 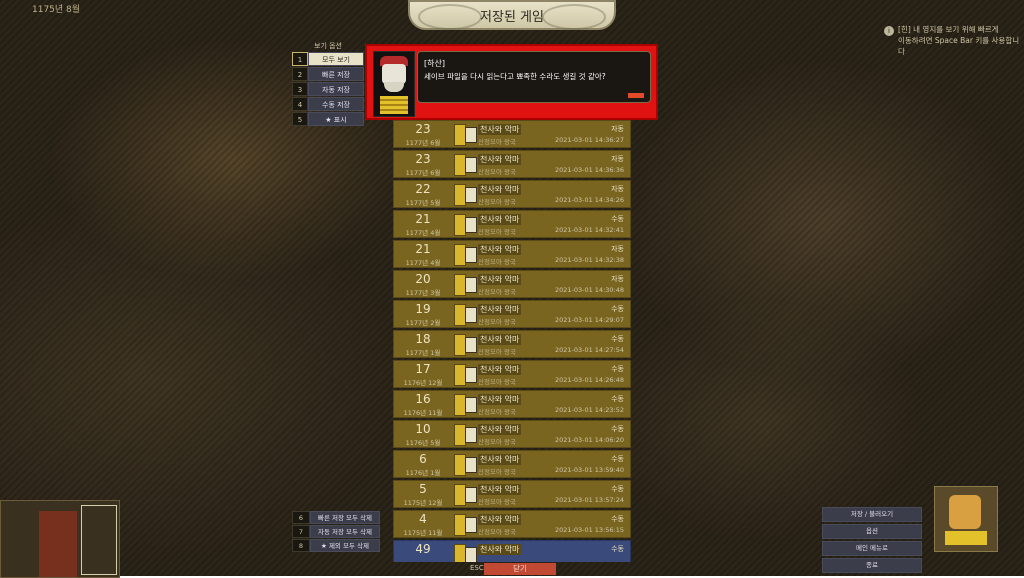 I want to click on view-option-item: 3 자동 저장, so click(x=328, y=89).